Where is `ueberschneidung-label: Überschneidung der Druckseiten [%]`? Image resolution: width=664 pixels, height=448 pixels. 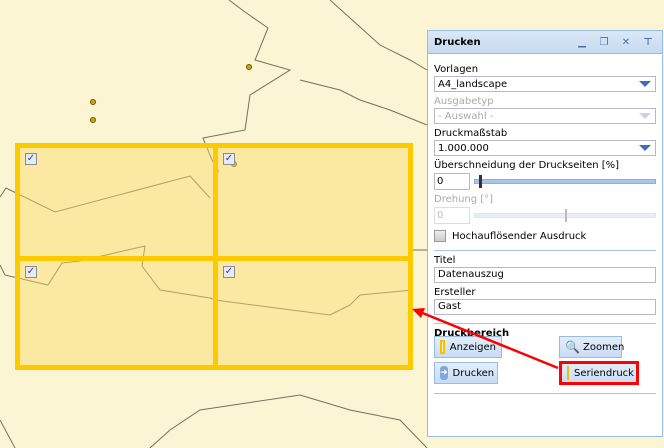
ueberschneidung-label: Überschneidung der Druckseiten [%] is located at coordinates (527, 165).